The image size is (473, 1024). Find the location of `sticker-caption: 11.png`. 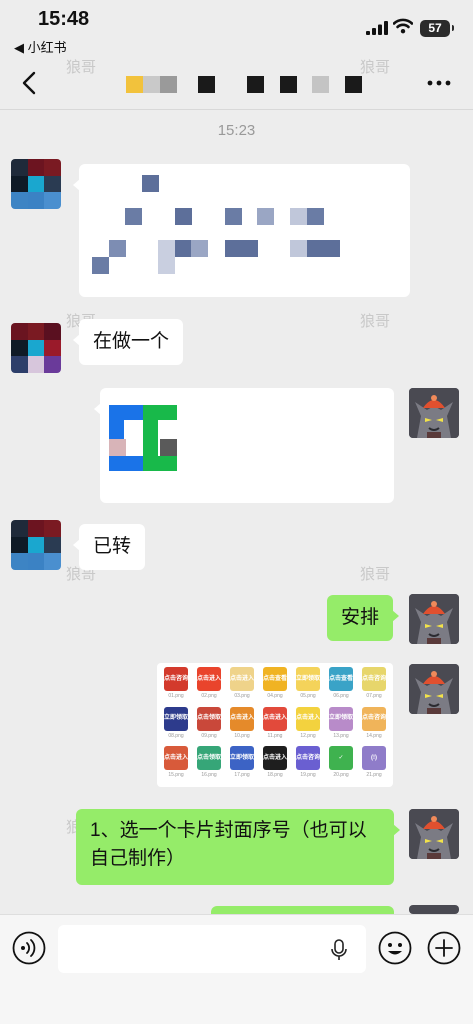

sticker-caption: 11.png is located at coordinates (275, 735).